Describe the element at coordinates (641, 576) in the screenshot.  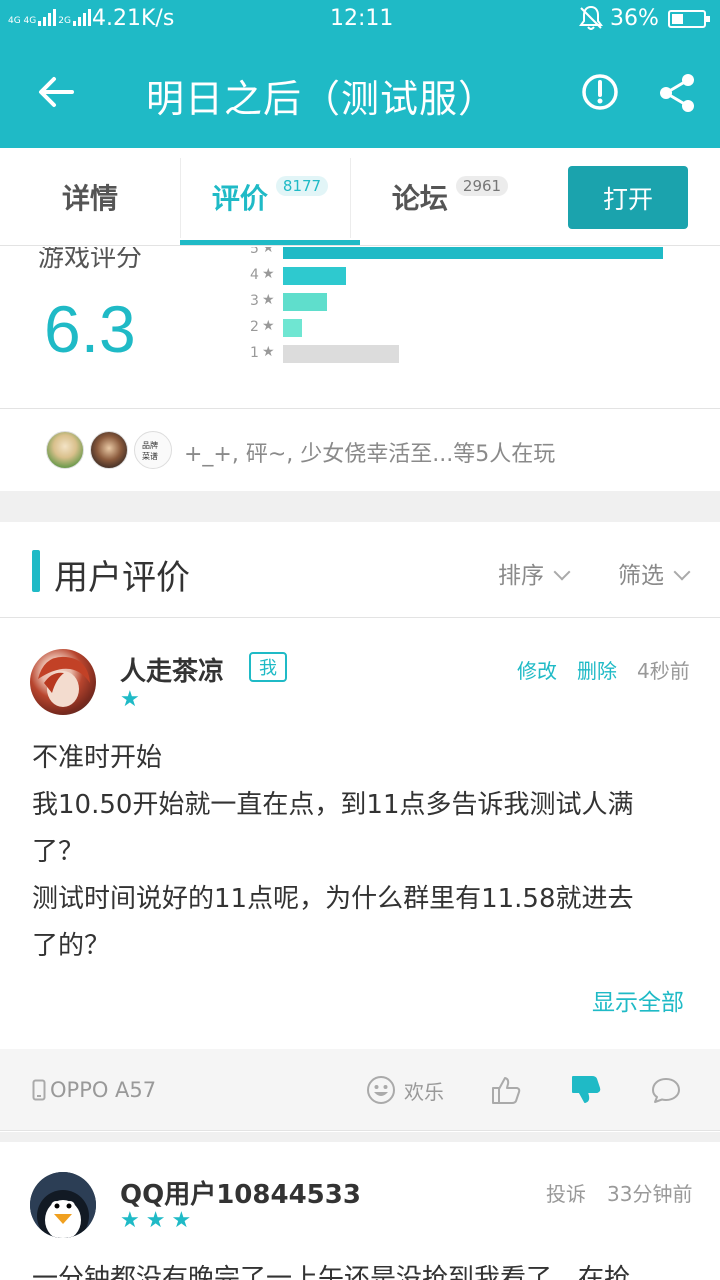
I see `filter-label: 筛选` at that location.